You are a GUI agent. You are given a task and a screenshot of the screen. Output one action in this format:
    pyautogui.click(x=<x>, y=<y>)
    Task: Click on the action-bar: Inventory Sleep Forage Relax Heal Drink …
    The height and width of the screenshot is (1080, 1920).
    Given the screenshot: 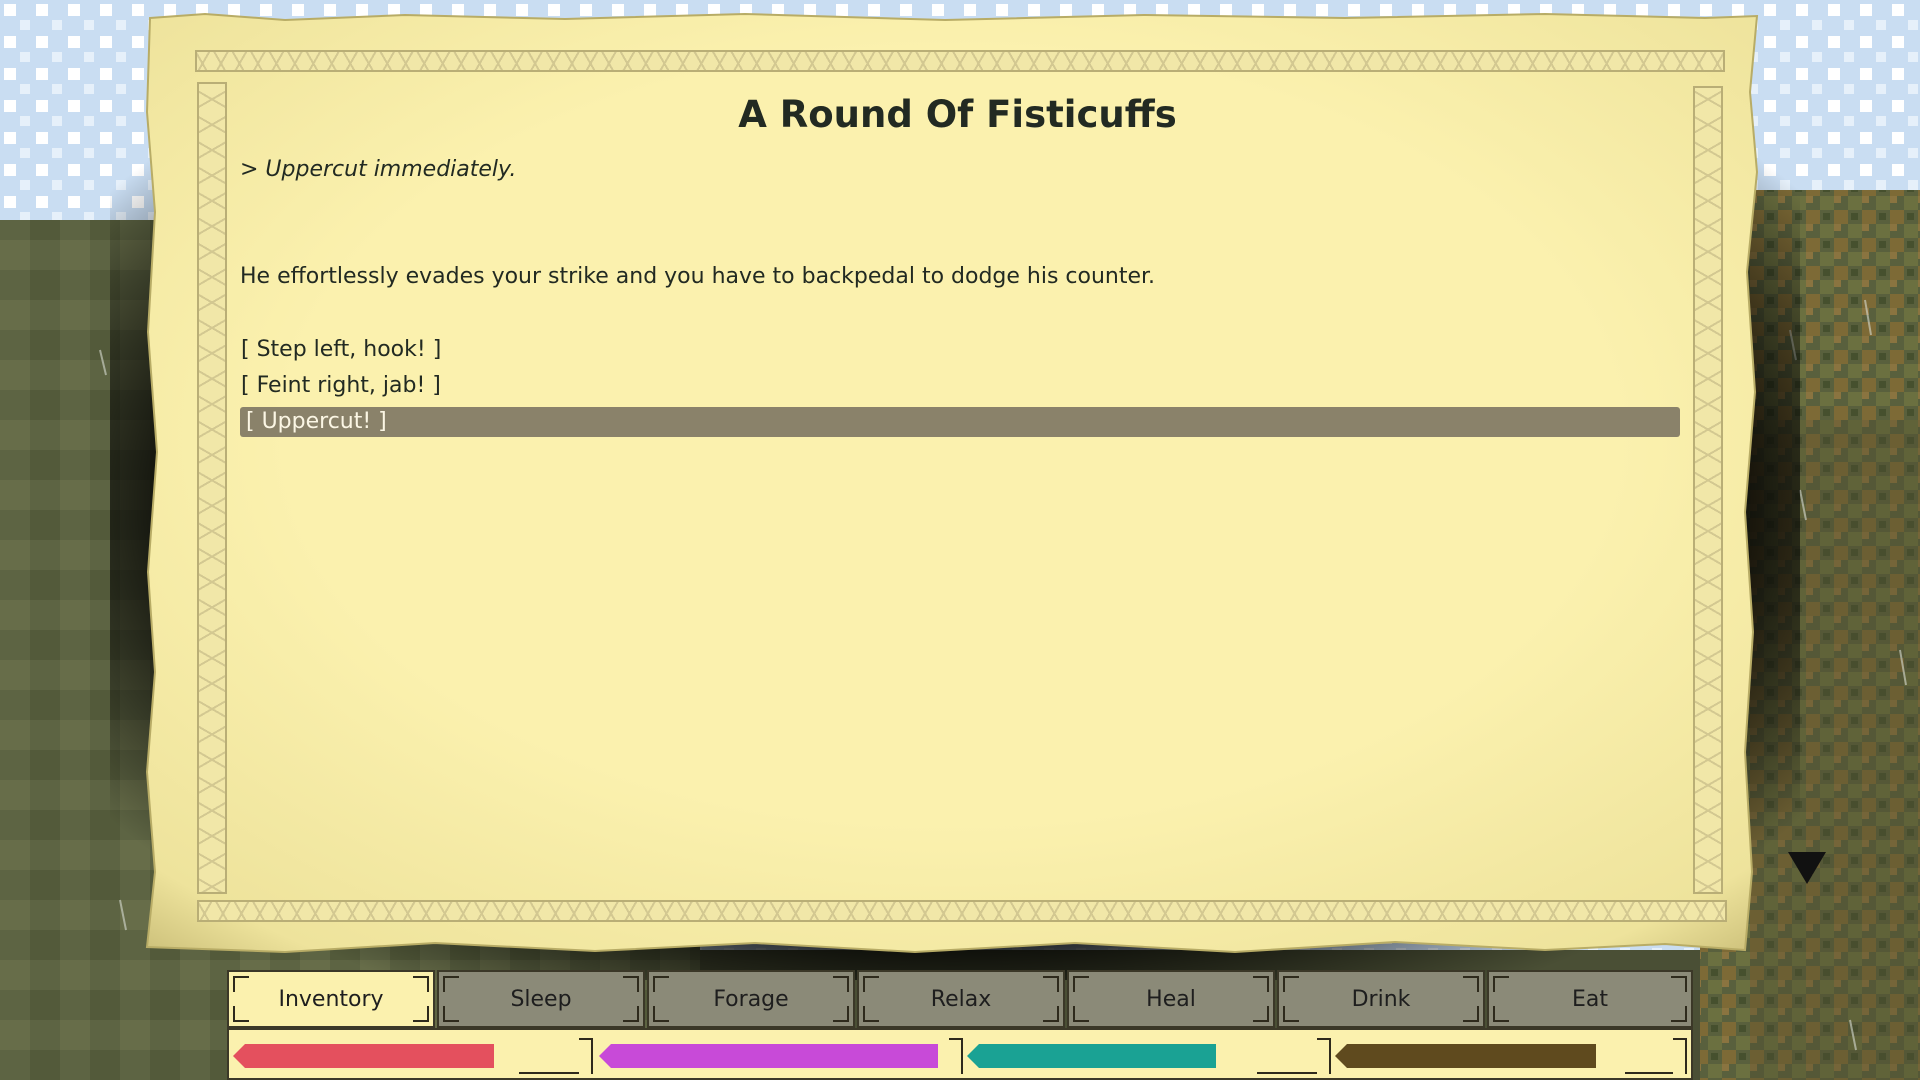 What is the action you would take?
    pyautogui.click(x=960, y=1025)
    